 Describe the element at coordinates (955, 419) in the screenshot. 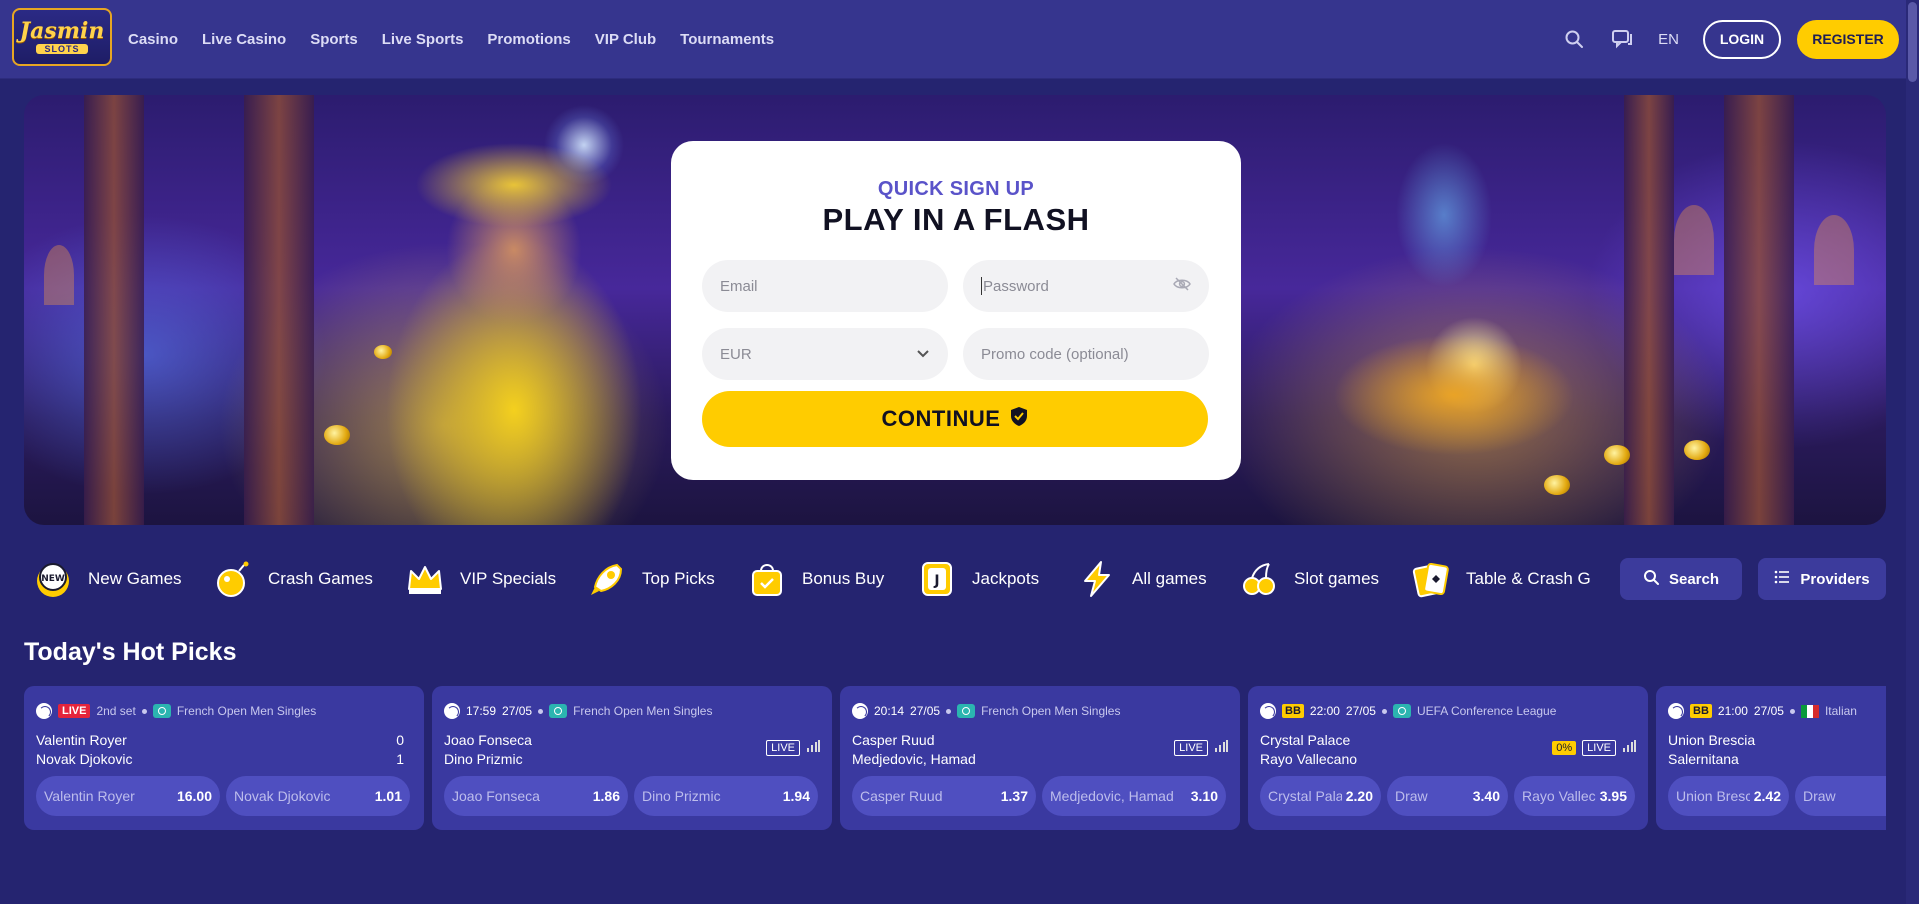

I see `continue-button: CONTINUE` at that location.